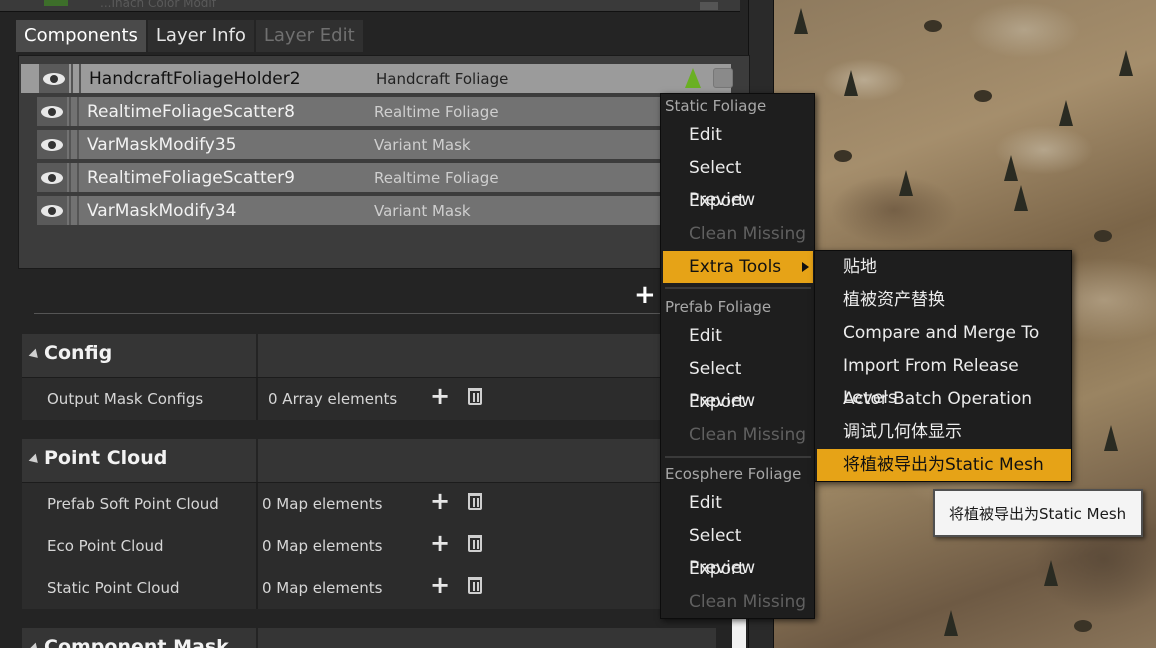 This screenshot has height=648, width=1156. I want to click on add-component-icon: +, so click(645, 295).